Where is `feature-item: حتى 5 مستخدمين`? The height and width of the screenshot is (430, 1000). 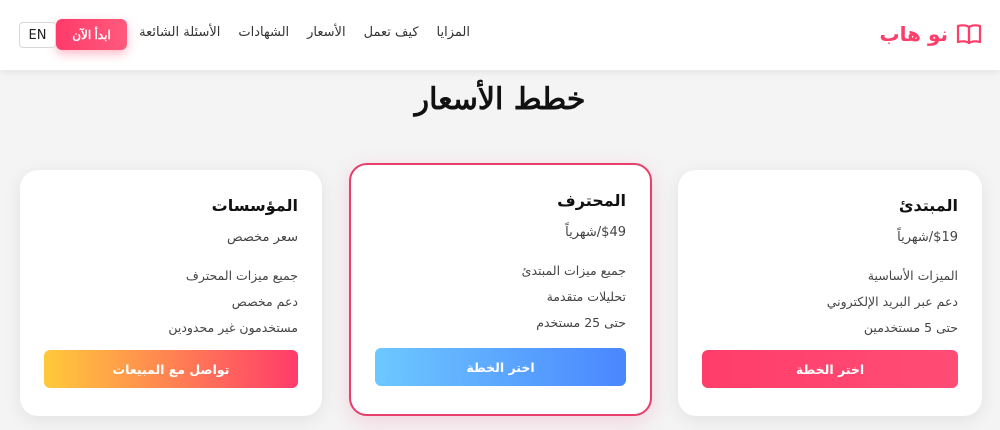 feature-item: حتى 5 مستخدمين is located at coordinates (910, 327).